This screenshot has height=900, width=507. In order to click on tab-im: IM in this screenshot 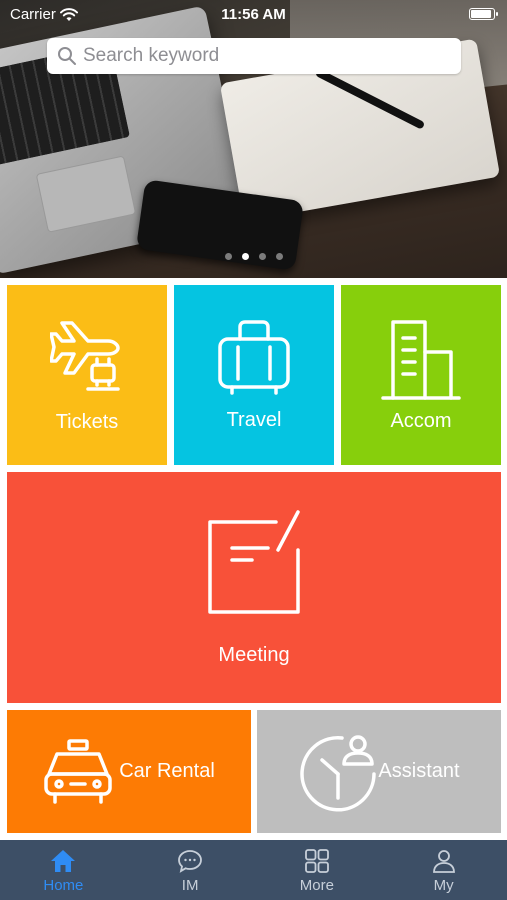, I will do `click(190, 870)`.